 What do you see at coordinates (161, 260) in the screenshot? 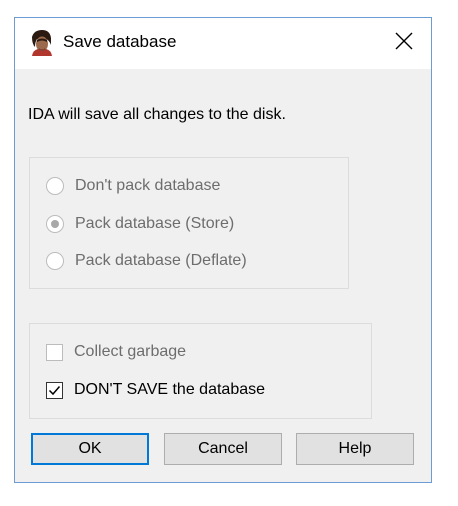
I see `radio-label: Pack database (Deflate)` at bounding box center [161, 260].